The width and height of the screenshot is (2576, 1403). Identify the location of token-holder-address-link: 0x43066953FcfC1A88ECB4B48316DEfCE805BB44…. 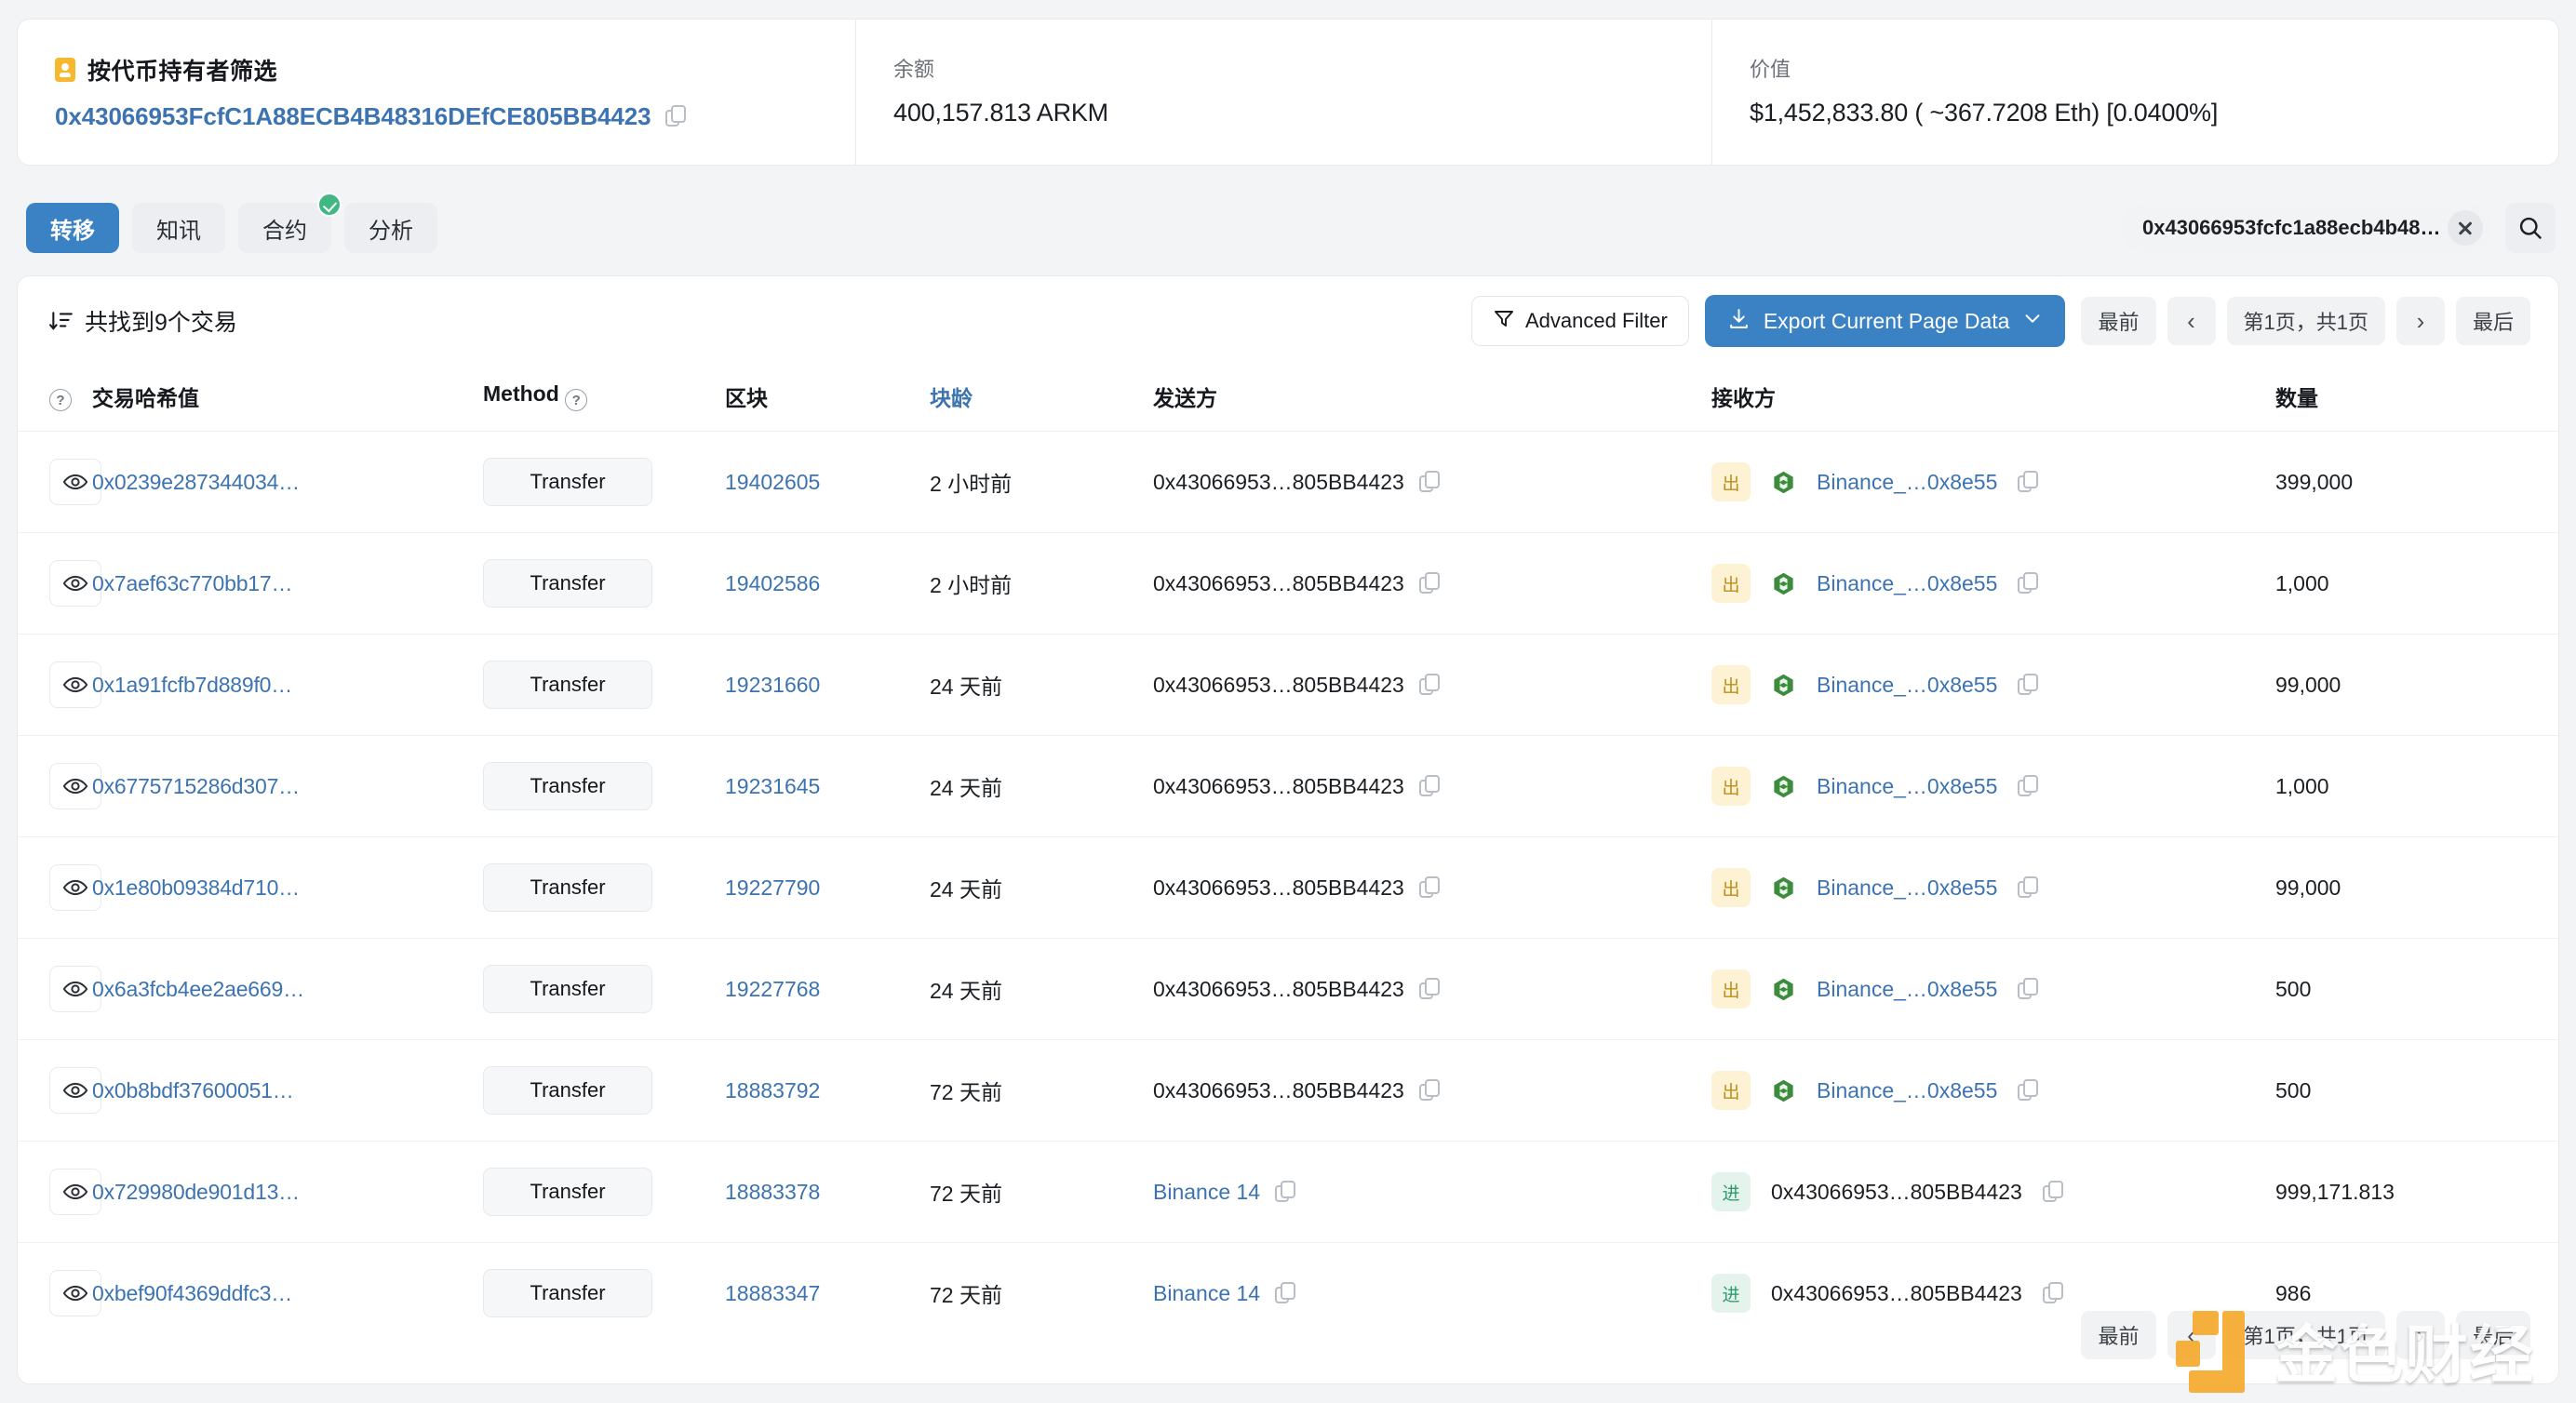
(353, 116).